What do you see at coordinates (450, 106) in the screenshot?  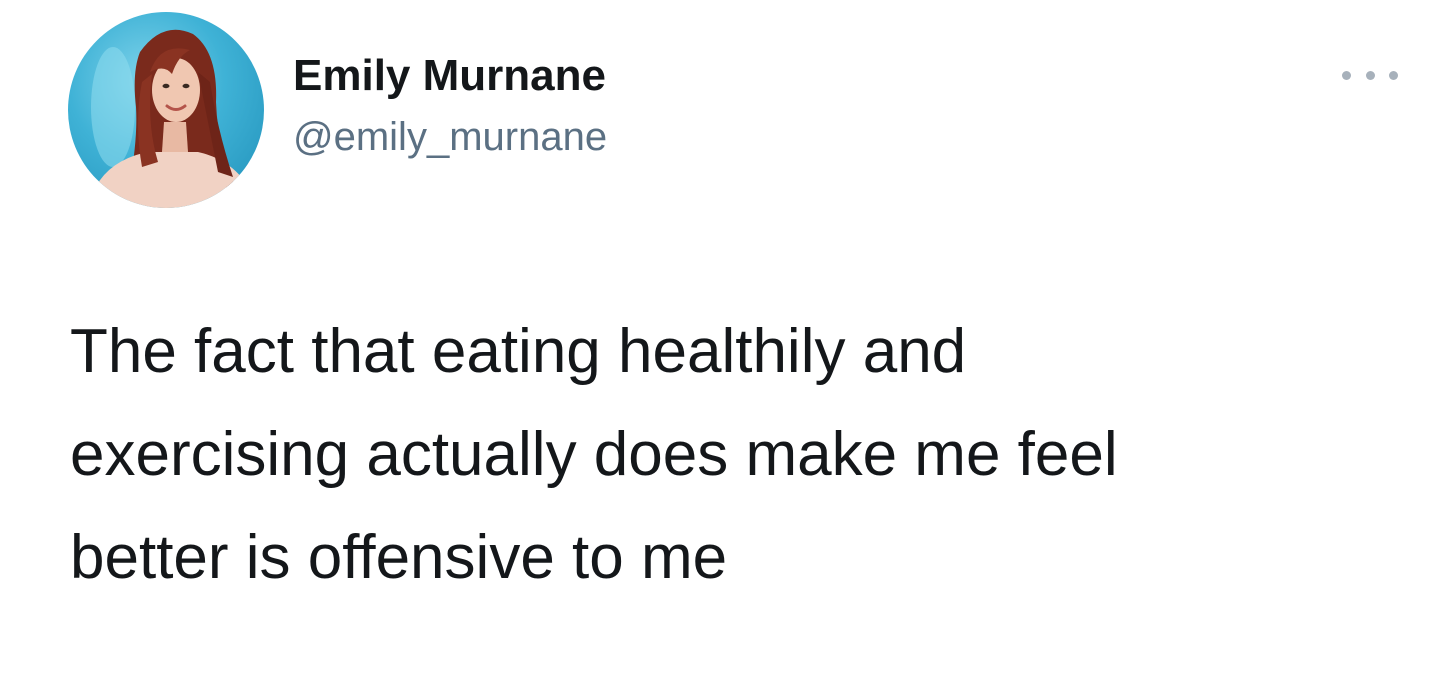 I see `author-info: Emily Murnane @emily_murnane` at bounding box center [450, 106].